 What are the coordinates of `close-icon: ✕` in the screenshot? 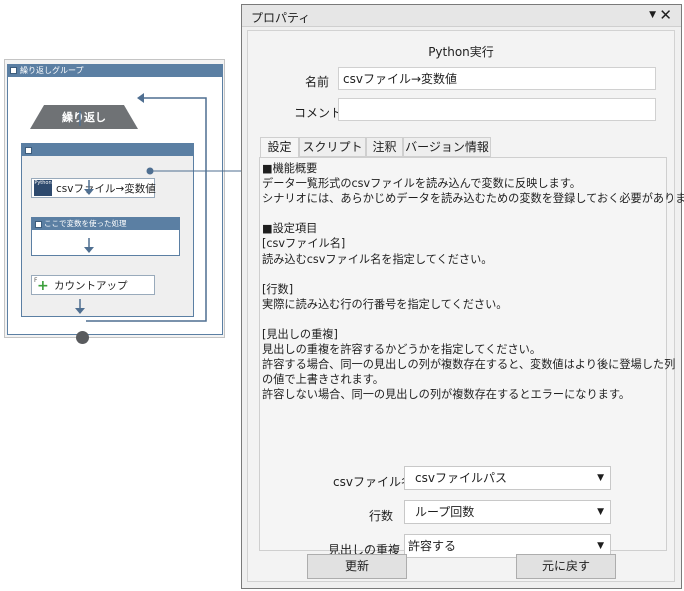 It's located at (665, 15).